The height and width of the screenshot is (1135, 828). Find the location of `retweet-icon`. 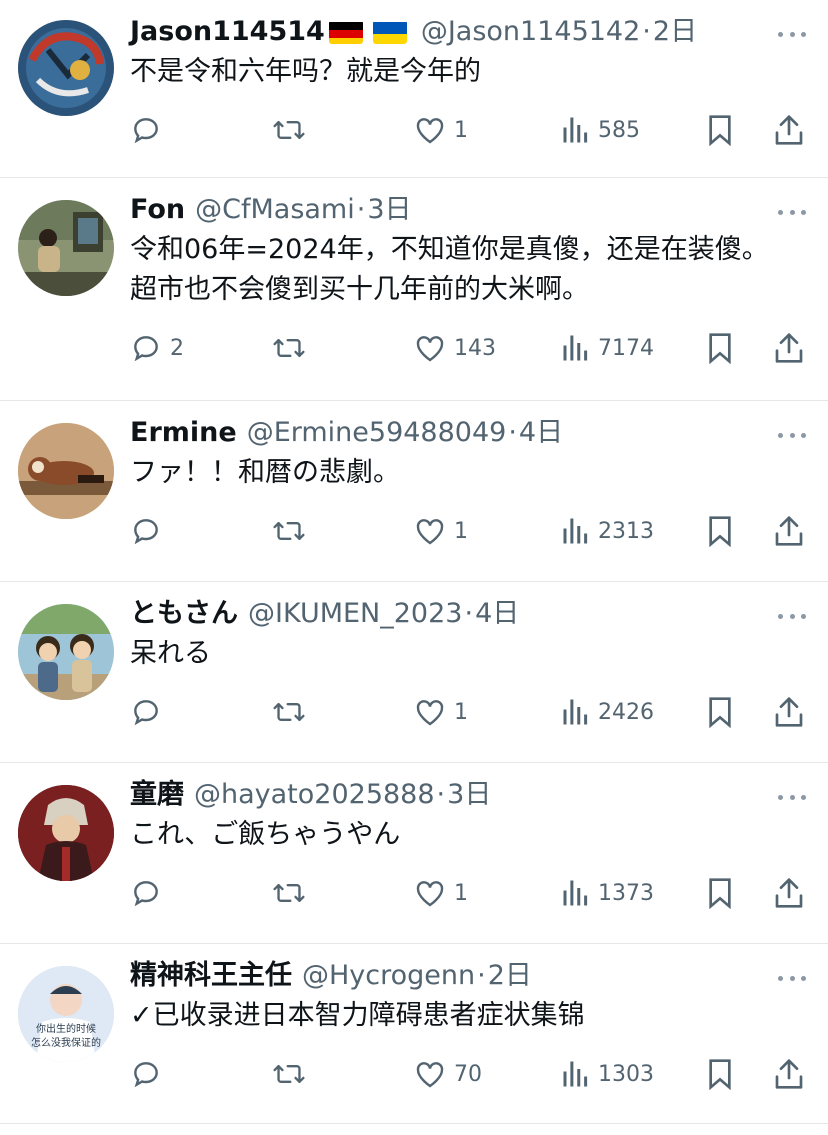

retweet-icon is located at coordinates (289, 712).